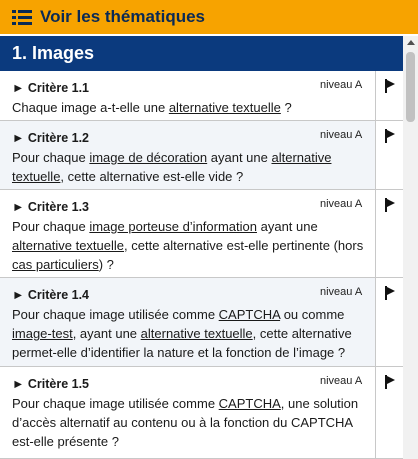  What do you see at coordinates (173, 226) in the screenshot?
I see `glossary-link: image porteuse d’information` at bounding box center [173, 226].